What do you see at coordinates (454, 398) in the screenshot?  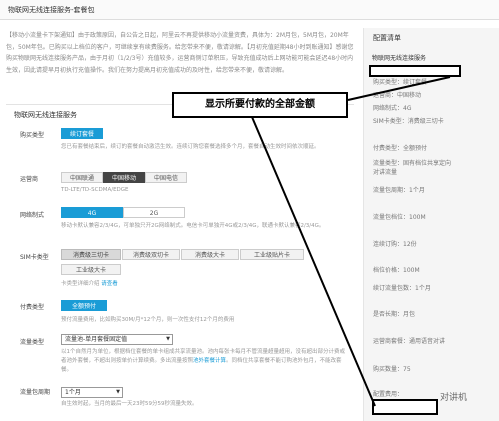 I see `watermark: 对讲机` at bounding box center [454, 398].